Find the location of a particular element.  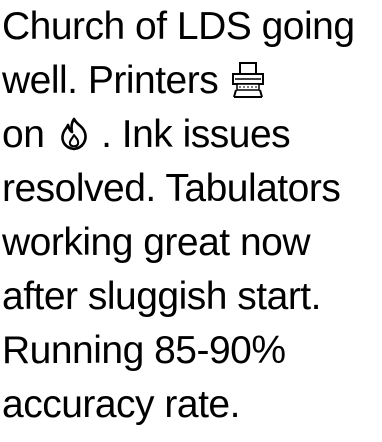

text-line-5: working great now is located at coordinates (156, 242).